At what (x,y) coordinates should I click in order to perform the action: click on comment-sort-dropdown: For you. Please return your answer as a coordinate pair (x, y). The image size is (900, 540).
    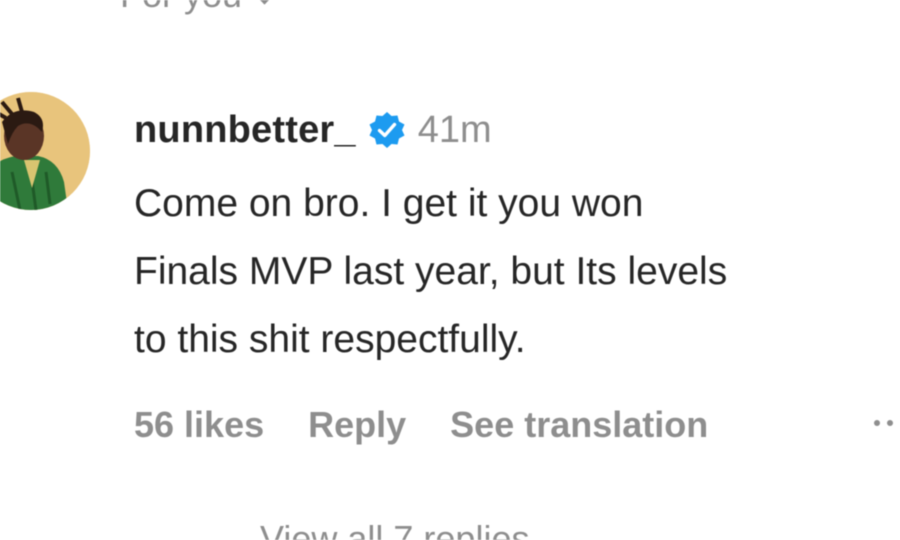
    Looking at the image, I should click on (198, 8).